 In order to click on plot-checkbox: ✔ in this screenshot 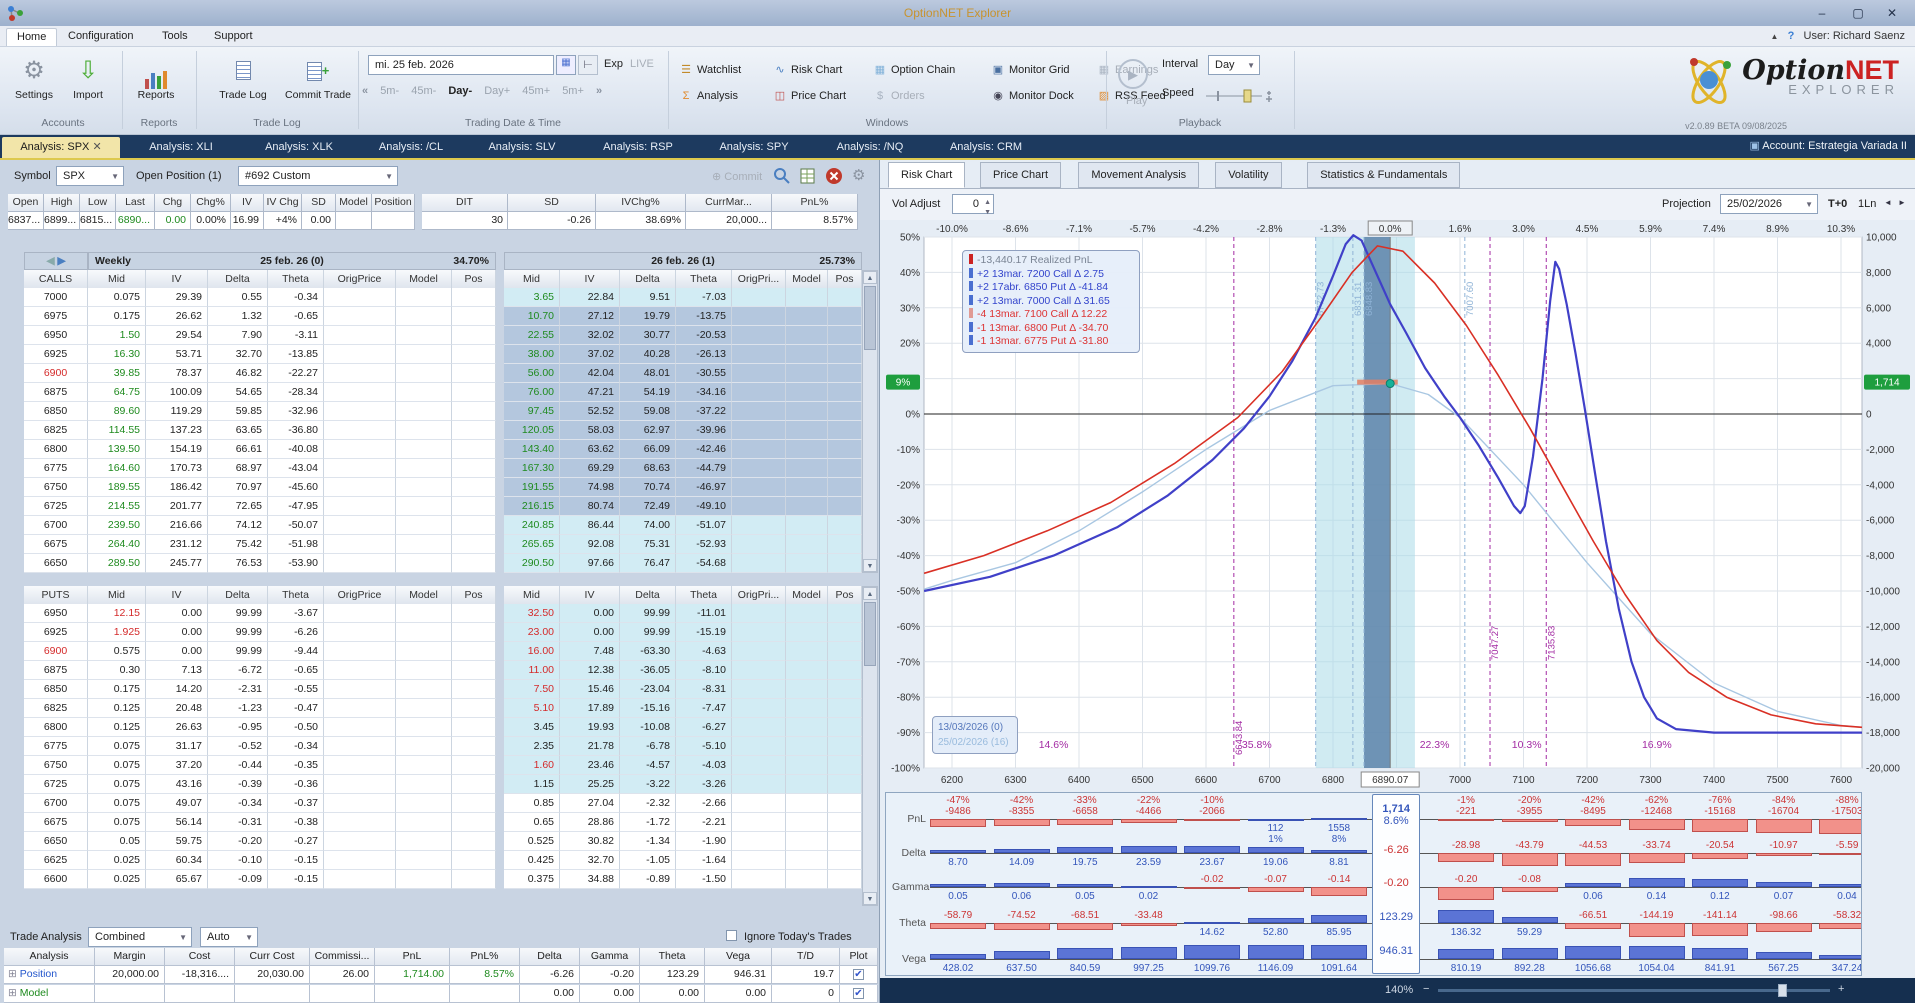, I will do `click(859, 975)`.